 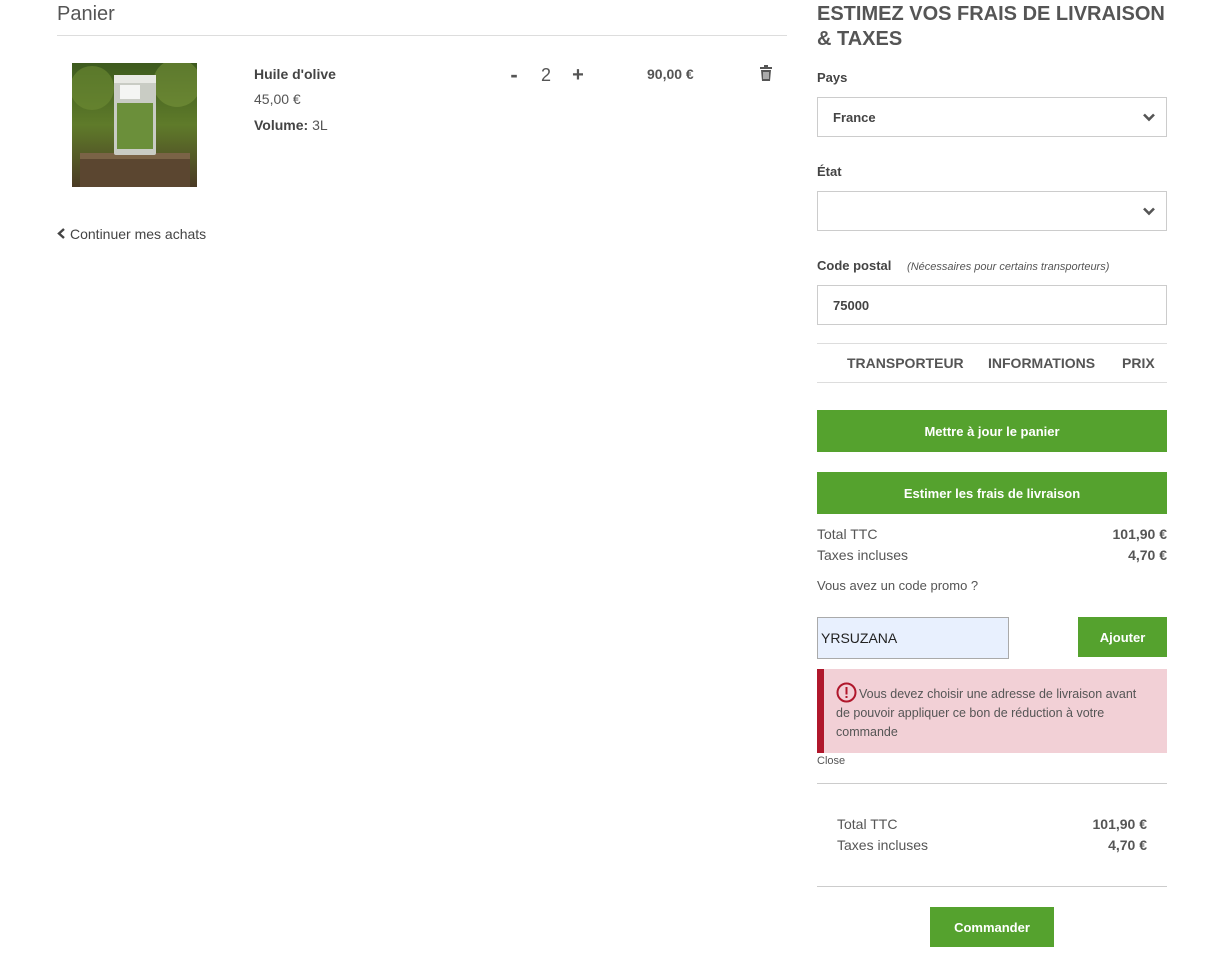 What do you see at coordinates (846, 692) in the screenshot?
I see `exclamation-circle-icon` at bounding box center [846, 692].